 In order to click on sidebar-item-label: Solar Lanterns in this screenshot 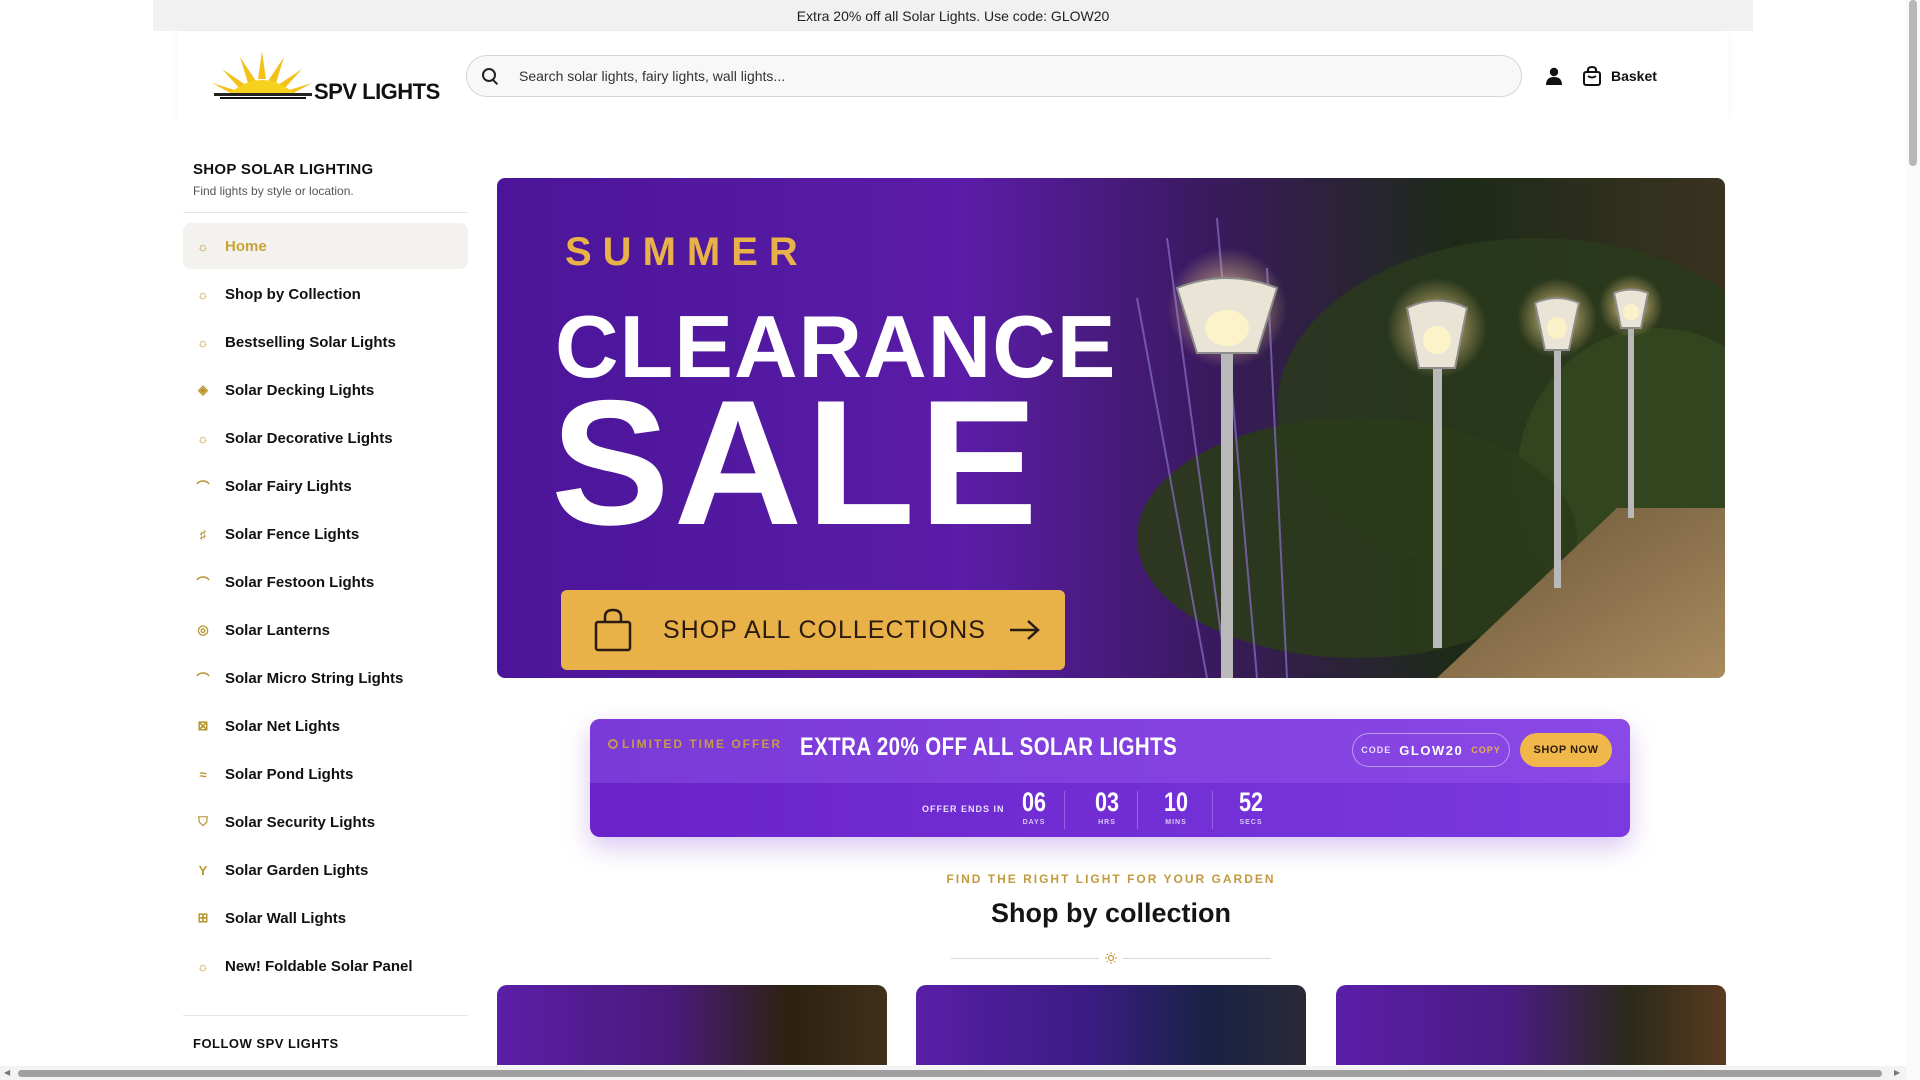, I will do `click(278, 630)`.